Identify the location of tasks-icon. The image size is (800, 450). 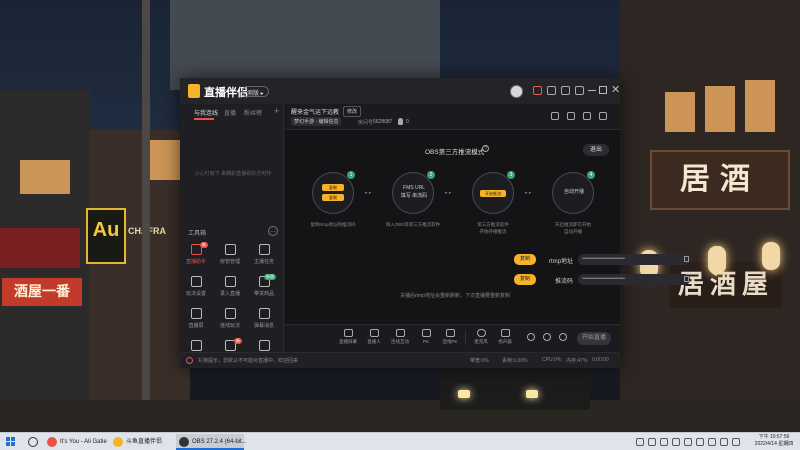
(264, 249).